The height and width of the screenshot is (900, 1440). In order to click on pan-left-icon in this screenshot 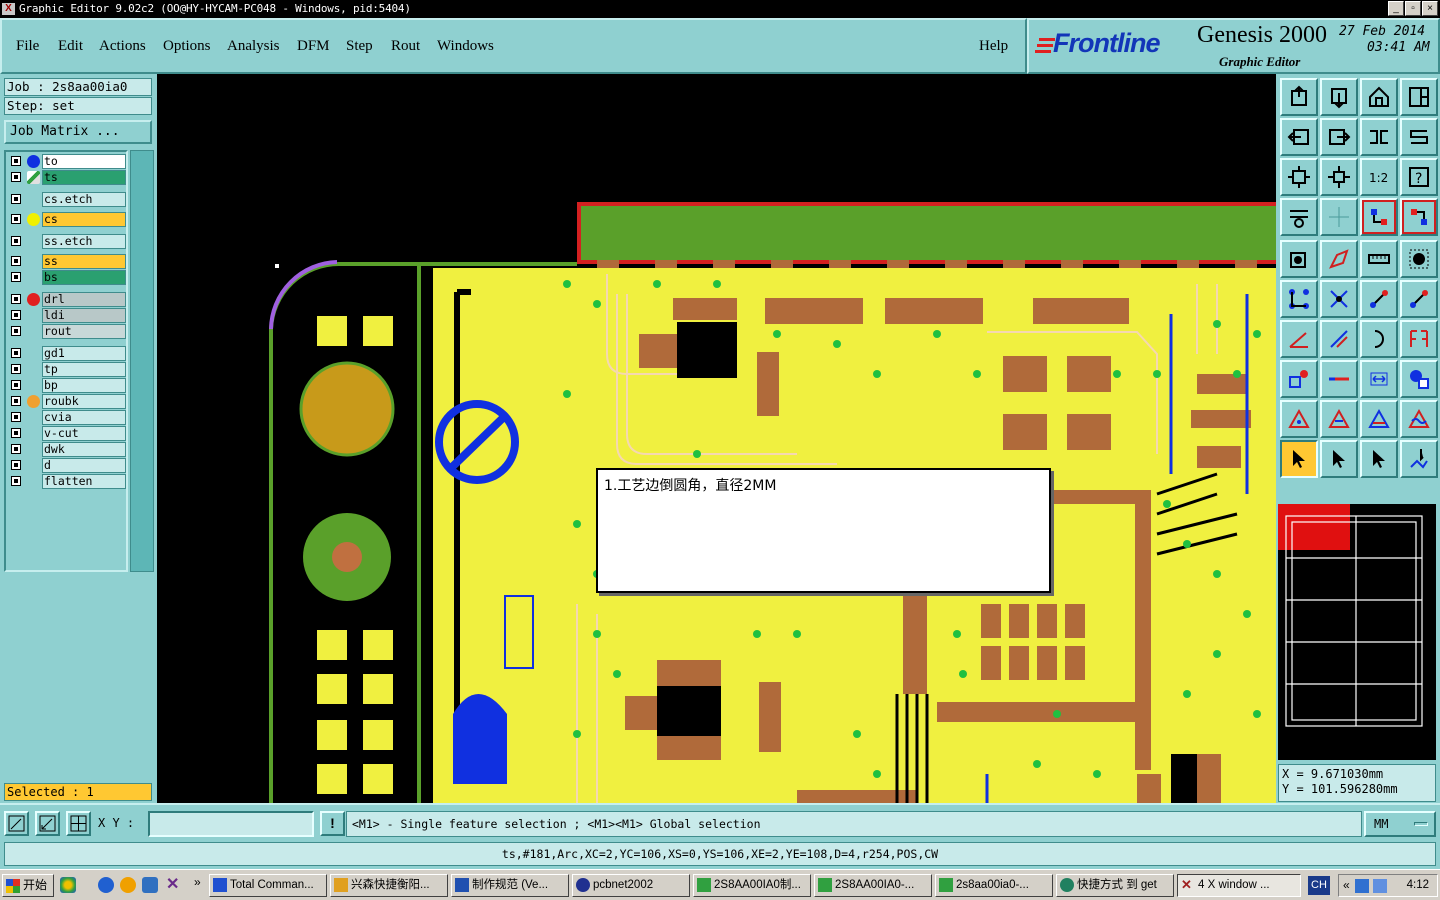, I will do `click(1299, 137)`.